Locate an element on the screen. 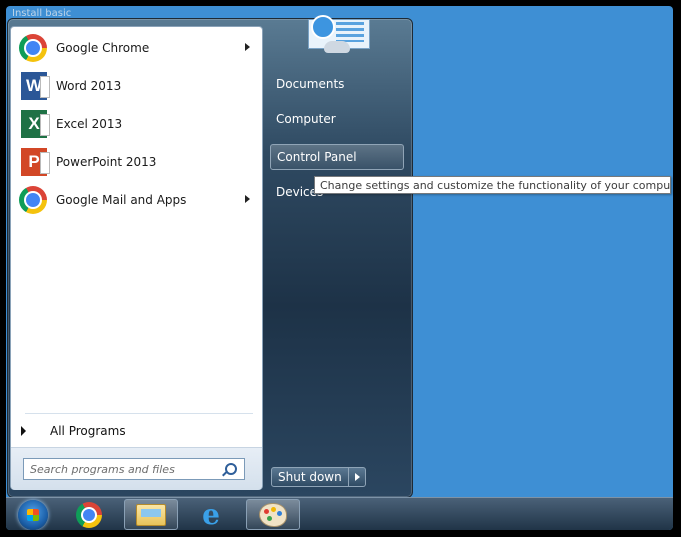 The width and height of the screenshot is (681, 537). program-item-google-mail: Google Mail and Apps is located at coordinates (136, 200).